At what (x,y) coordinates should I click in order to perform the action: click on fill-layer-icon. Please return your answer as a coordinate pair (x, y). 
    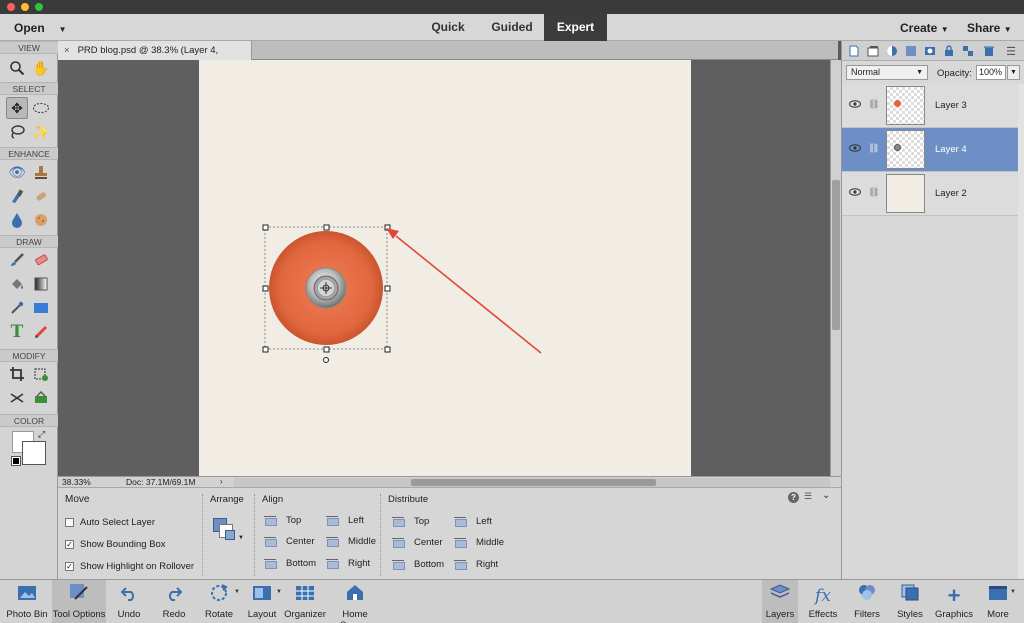
    Looking at the image, I should click on (911, 51).